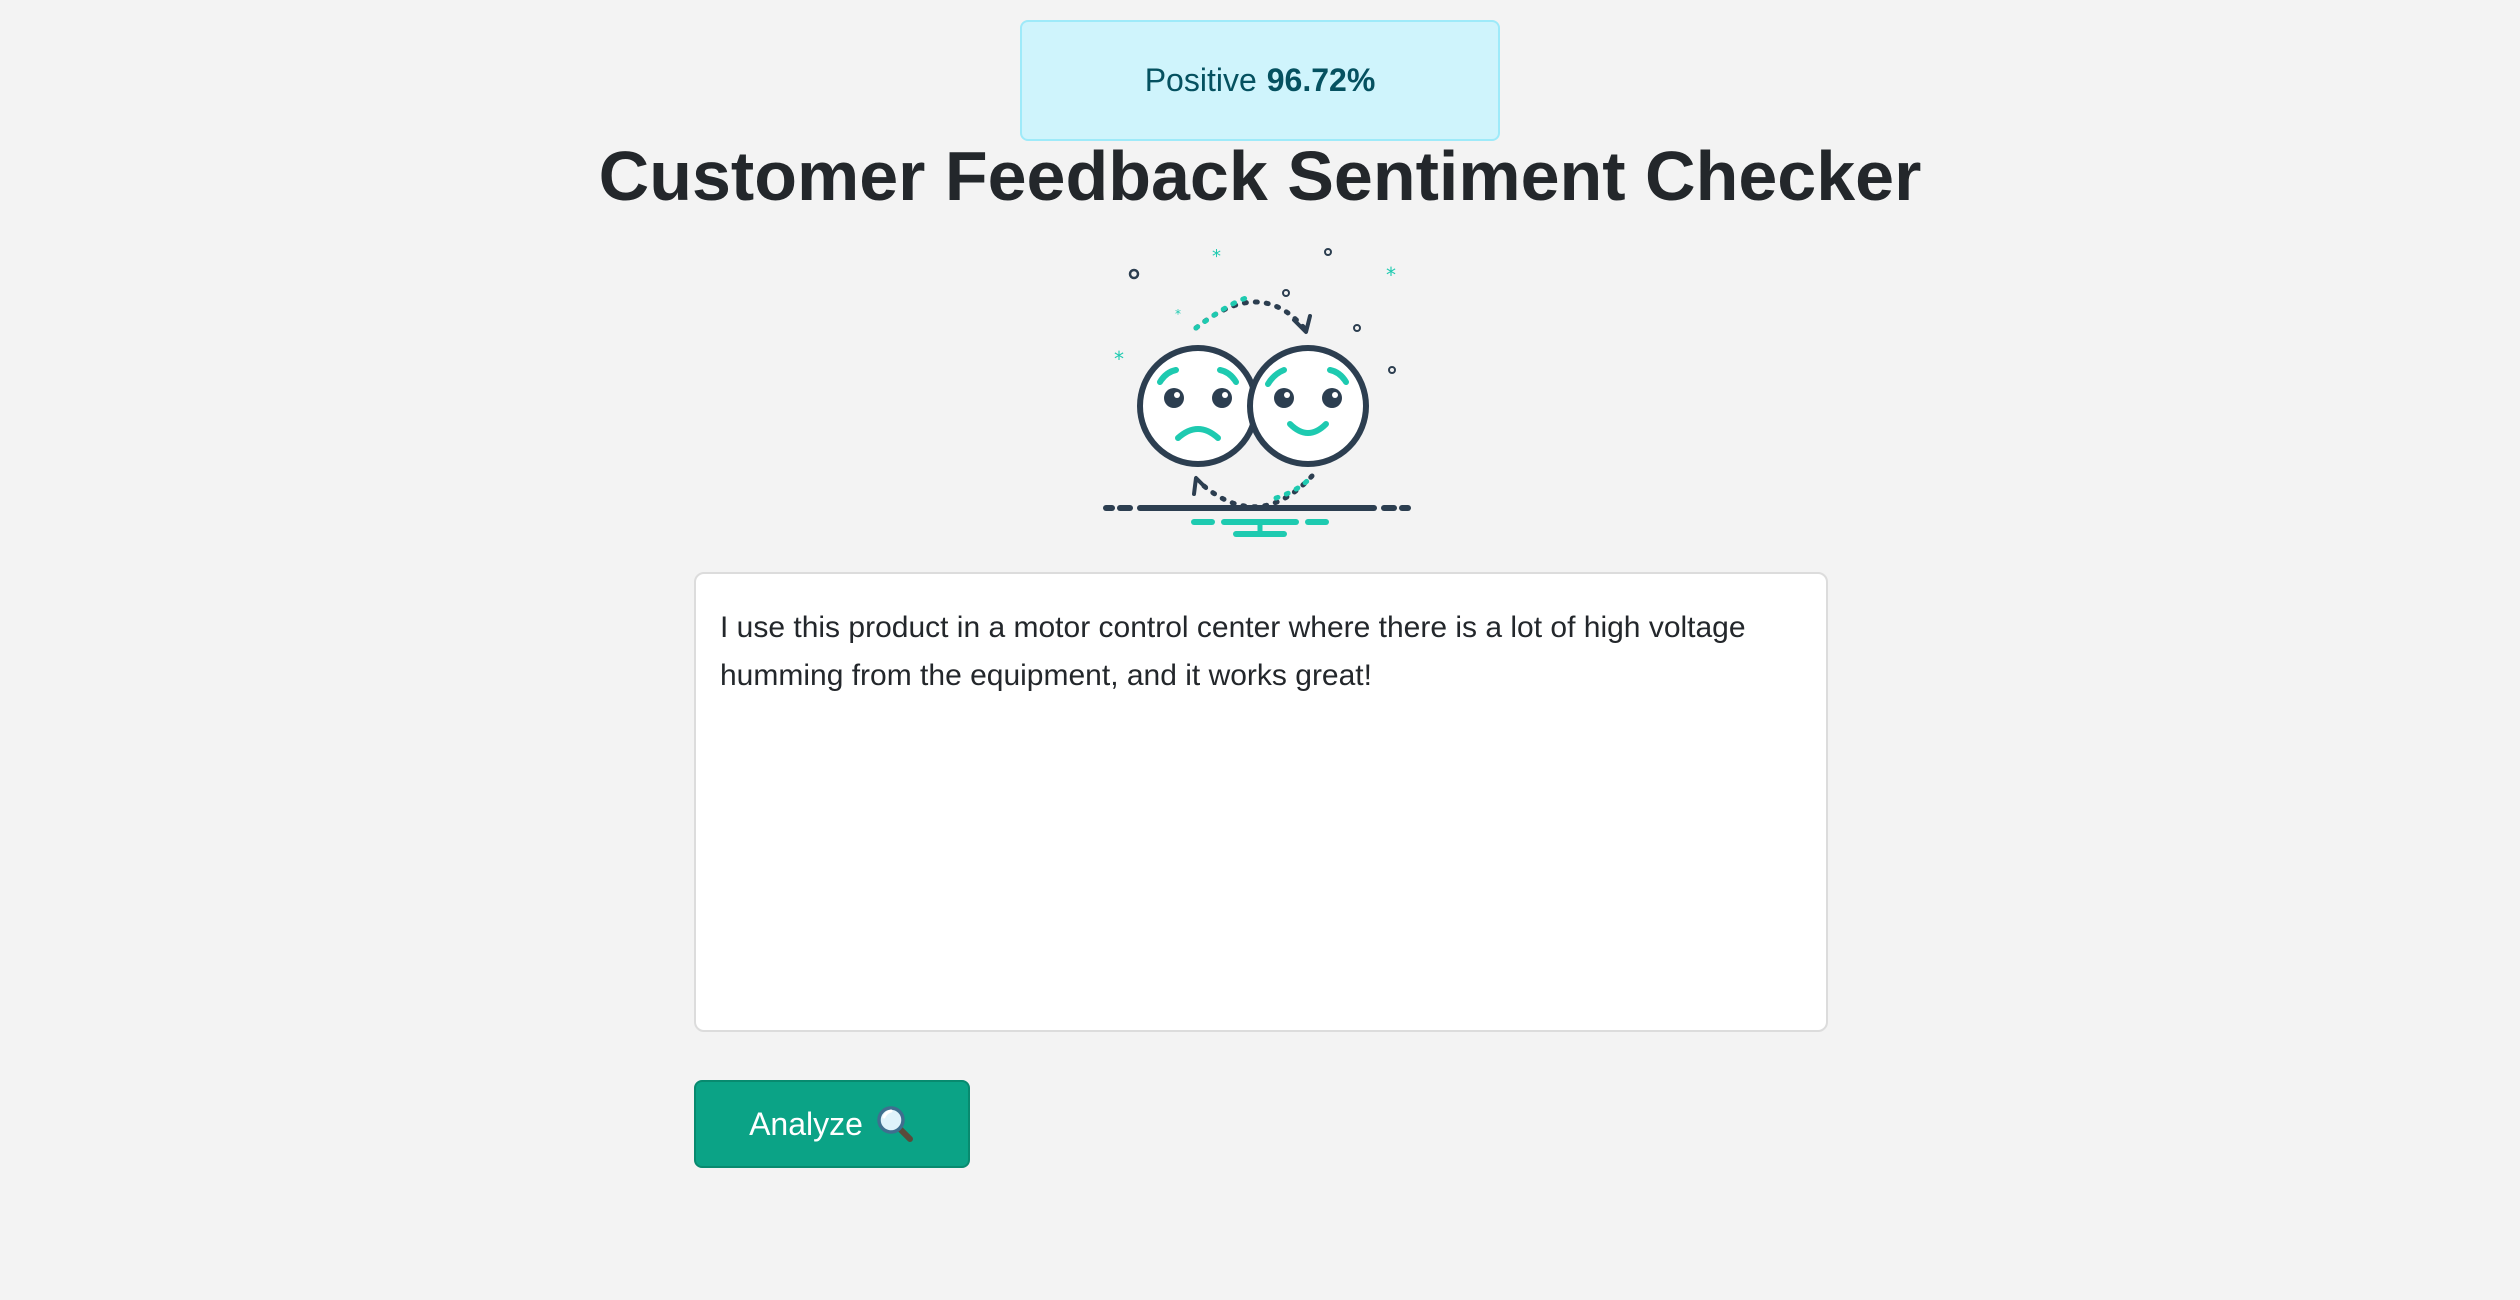 The width and height of the screenshot is (2520, 1300). What do you see at coordinates (1260, 80) in the screenshot?
I see `sentiment-result-alert: Positive 96.72%` at bounding box center [1260, 80].